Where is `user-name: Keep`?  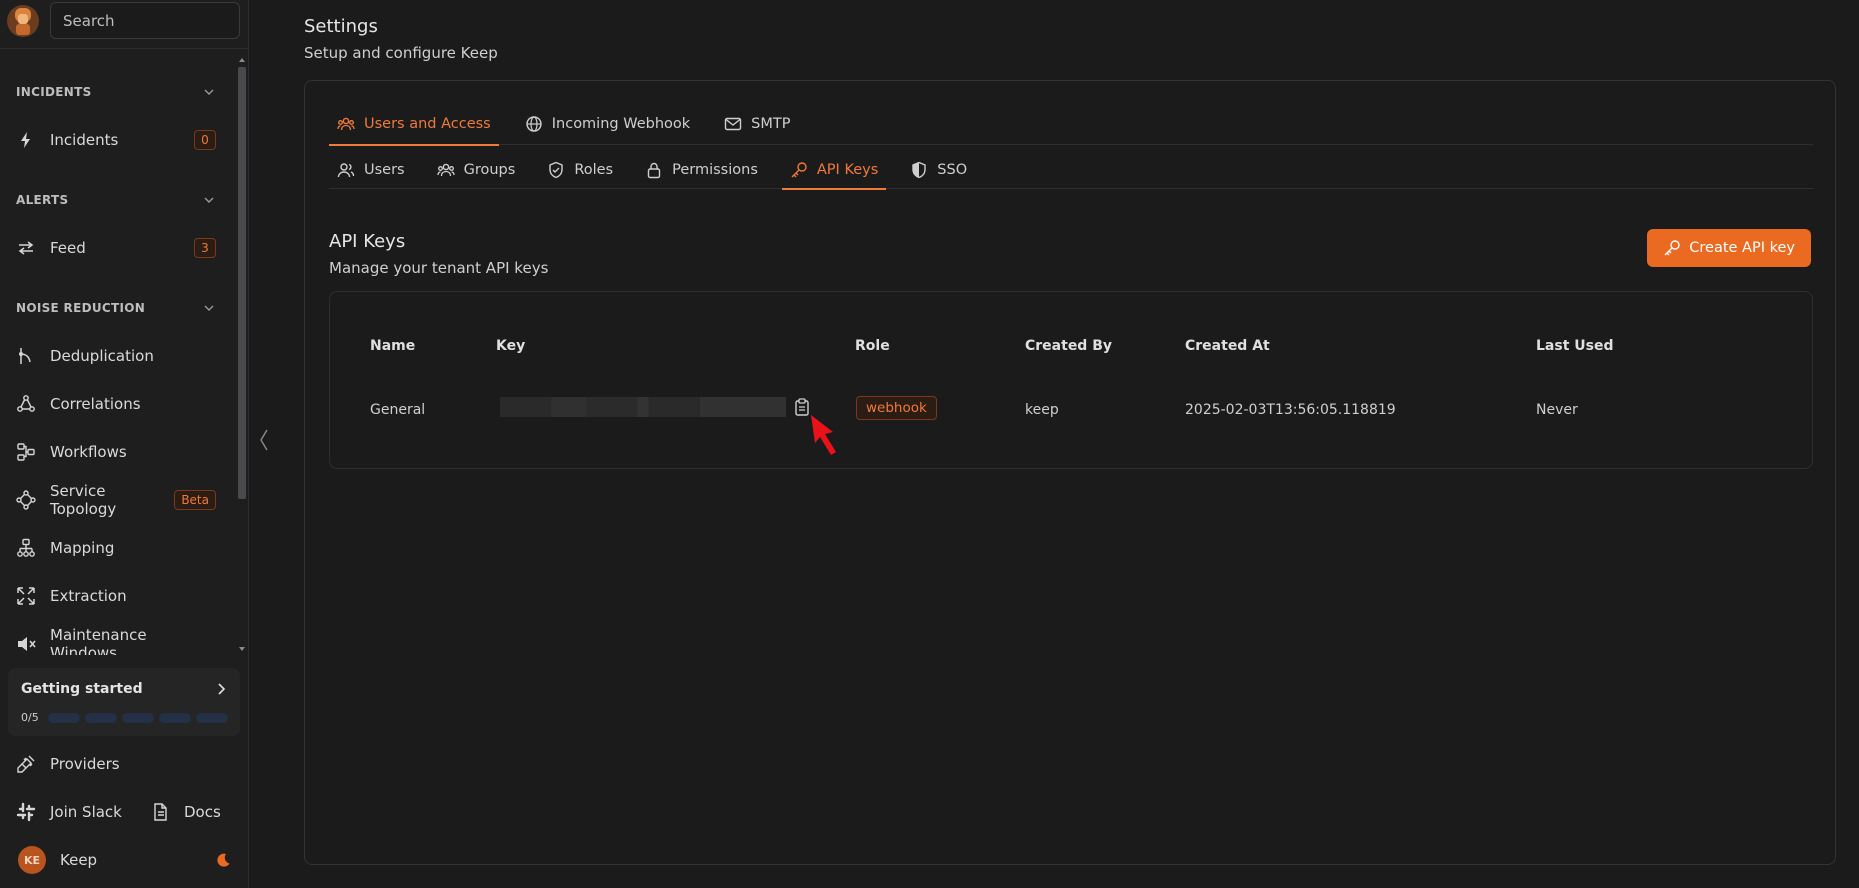 user-name: Keep is located at coordinates (79, 860).